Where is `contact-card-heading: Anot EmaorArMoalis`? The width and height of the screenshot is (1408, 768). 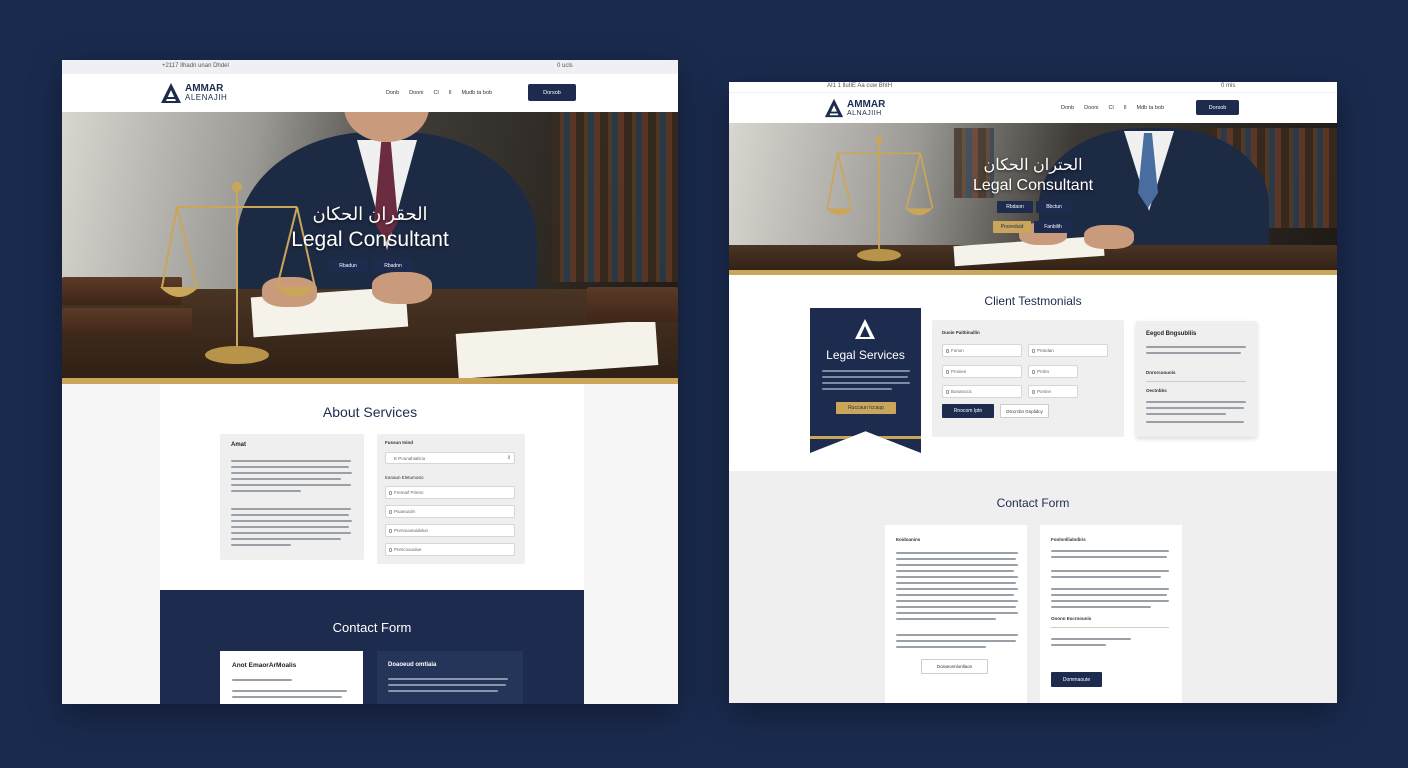
contact-card-heading: Anot EmaorArMoalis is located at coordinates (264, 665).